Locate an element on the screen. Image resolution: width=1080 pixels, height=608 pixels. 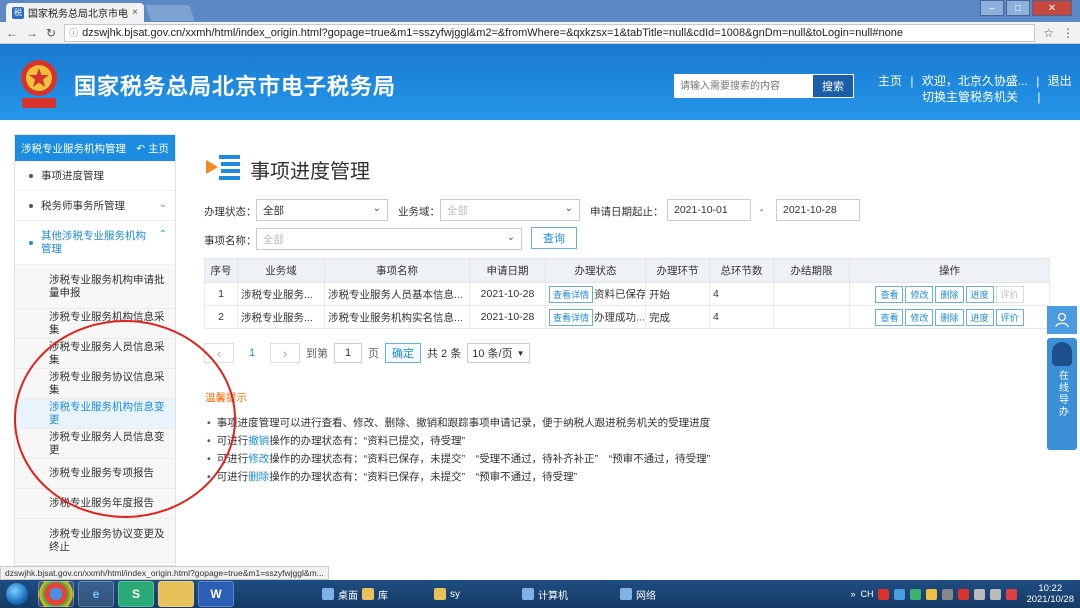
switch-authority-link: 切换主管税务机关 is located at coordinates (970, 97).